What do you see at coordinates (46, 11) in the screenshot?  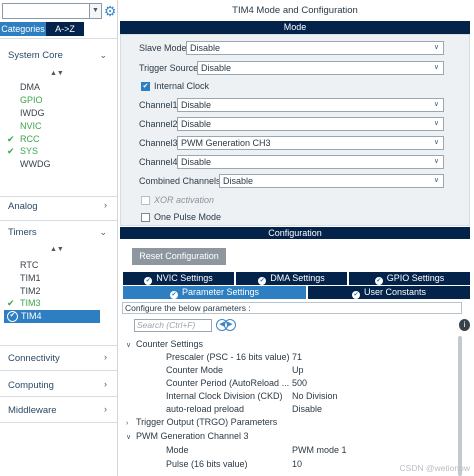 I see `sidebar-search-input` at bounding box center [46, 11].